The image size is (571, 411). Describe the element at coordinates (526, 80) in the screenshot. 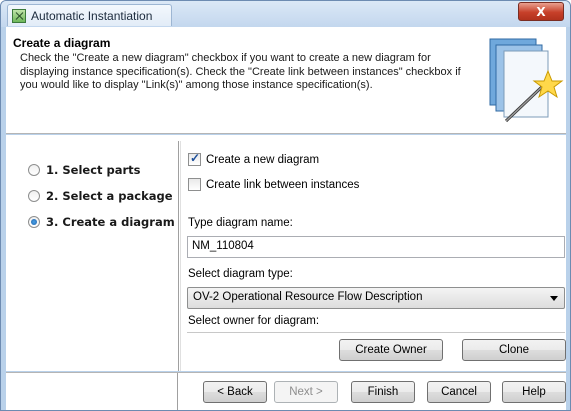

I see `wizard-wand-icon` at that location.